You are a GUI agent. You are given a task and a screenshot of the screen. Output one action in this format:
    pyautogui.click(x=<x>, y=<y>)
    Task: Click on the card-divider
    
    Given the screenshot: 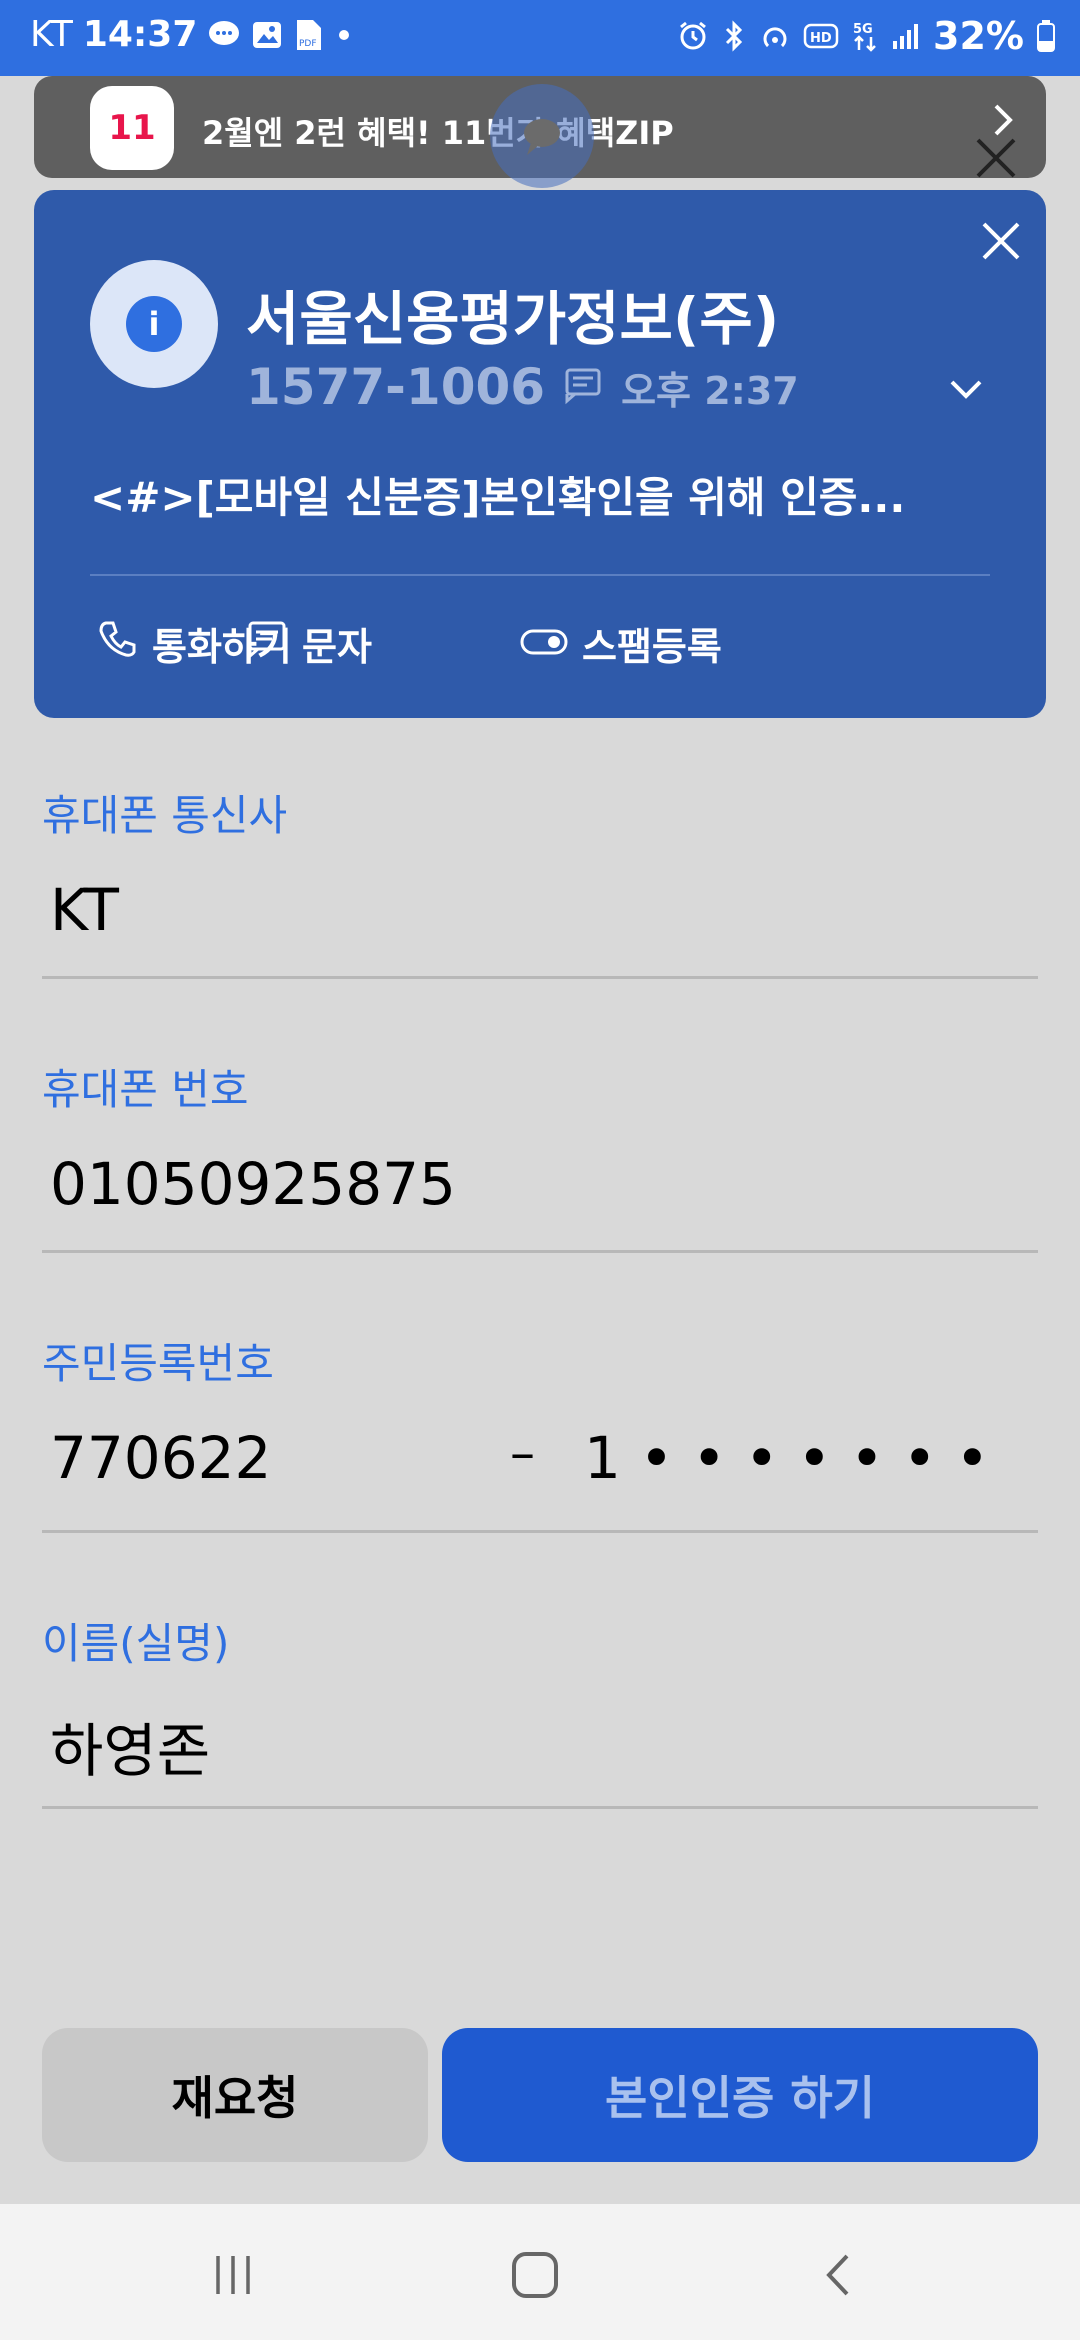 What is the action you would take?
    pyautogui.click(x=540, y=575)
    